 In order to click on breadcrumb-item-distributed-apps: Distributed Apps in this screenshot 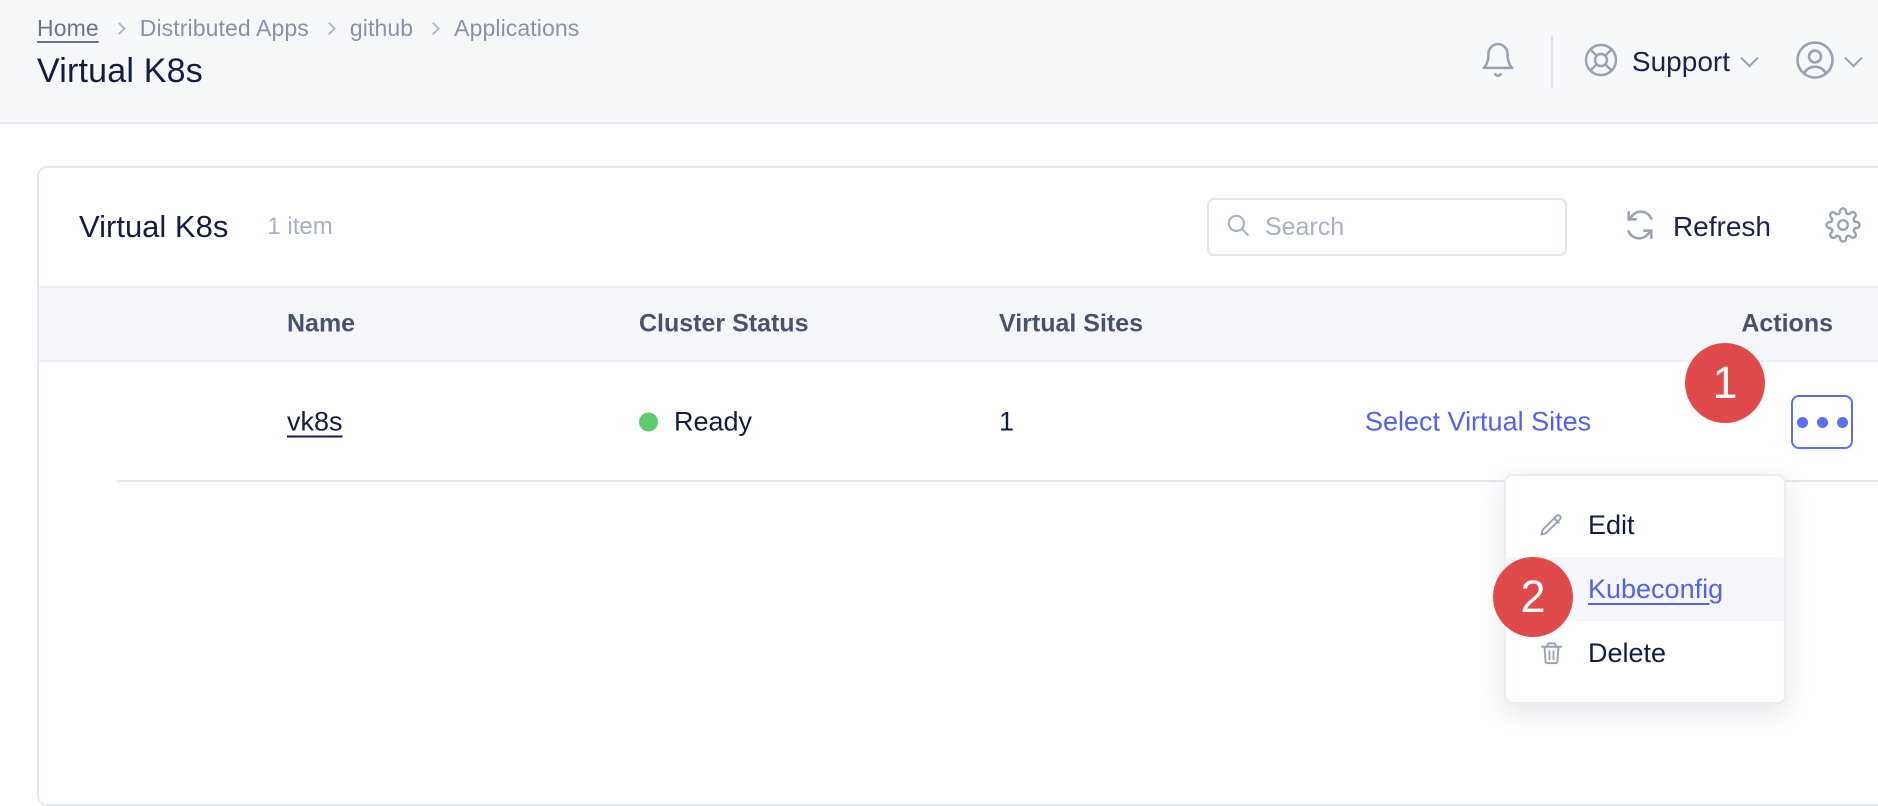, I will do `click(224, 28)`.